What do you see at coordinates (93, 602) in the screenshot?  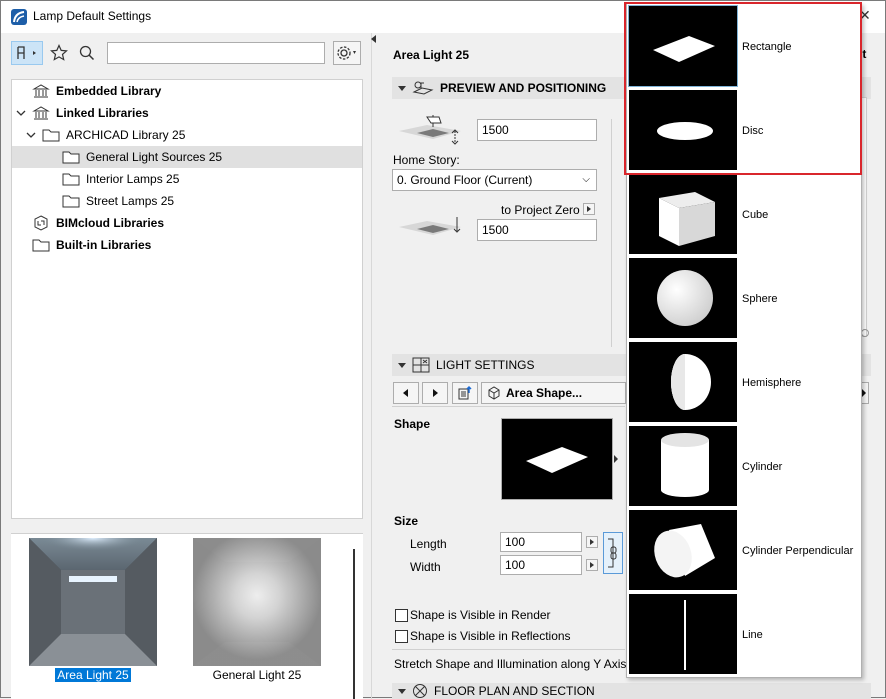 I see `area-light-thumbnail` at bounding box center [93, 602].